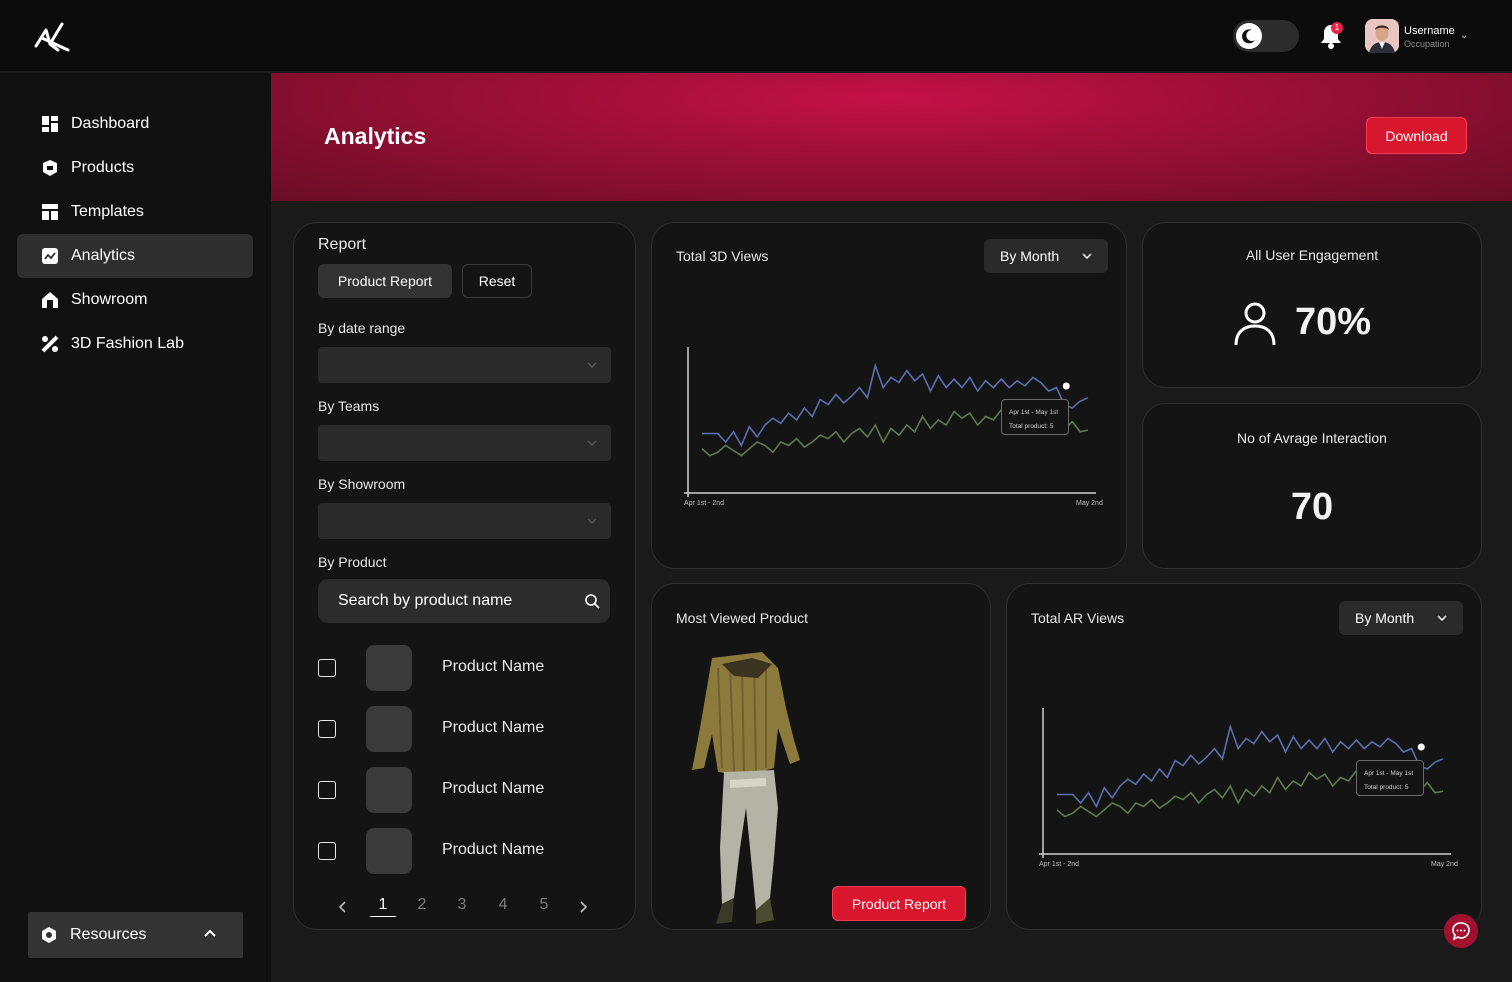 This screenshot has height=982, width=1512. What do you see at coordinates (49, 935) in the screenshot?
I see `resources-icon` at bounding box center [49, 935].